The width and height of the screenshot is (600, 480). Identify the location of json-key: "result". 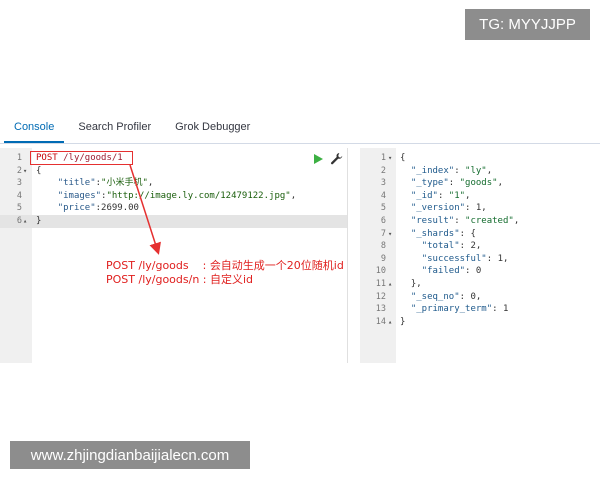
(432, 220).